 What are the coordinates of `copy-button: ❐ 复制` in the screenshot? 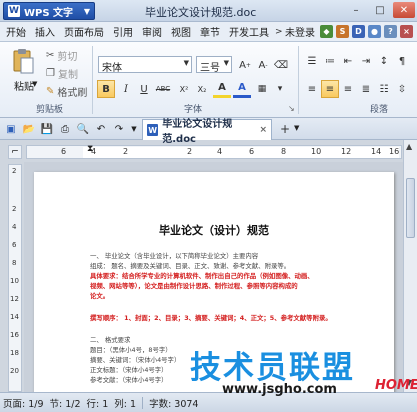 It's located at (62, 73).